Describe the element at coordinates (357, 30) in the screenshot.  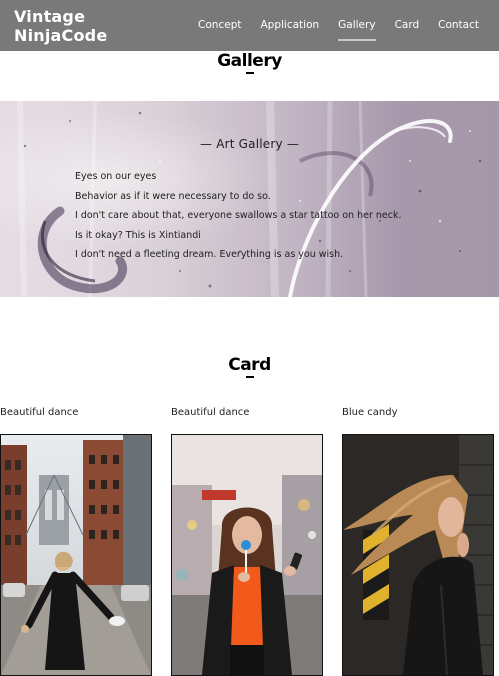
I see `nav-link-gallery: Gallery` at that location.